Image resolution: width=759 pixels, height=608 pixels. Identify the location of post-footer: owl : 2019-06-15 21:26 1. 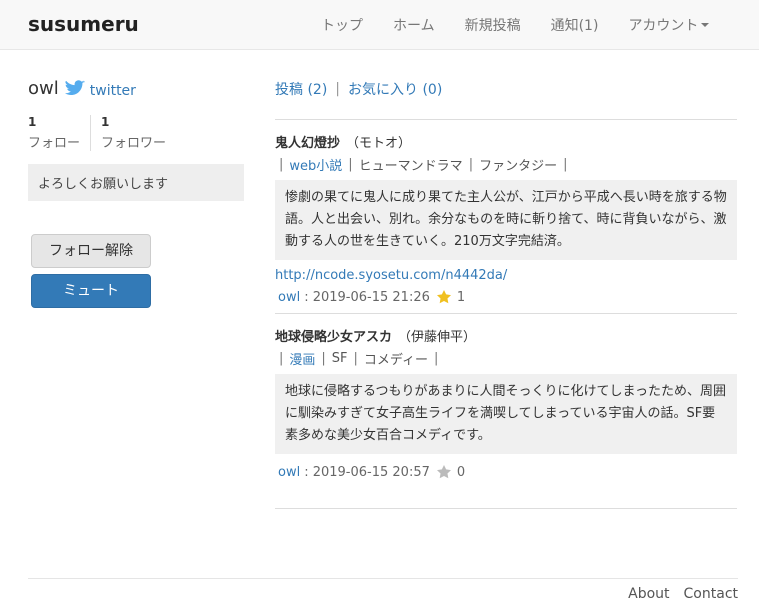
(507, 301).